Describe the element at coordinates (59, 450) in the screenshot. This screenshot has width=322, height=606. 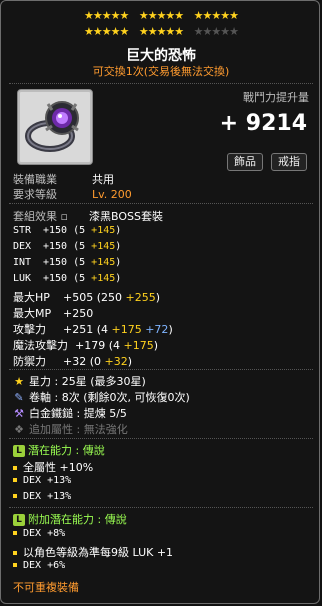
I see `potential-header: L 潛在能力 : 傳說` at that location.